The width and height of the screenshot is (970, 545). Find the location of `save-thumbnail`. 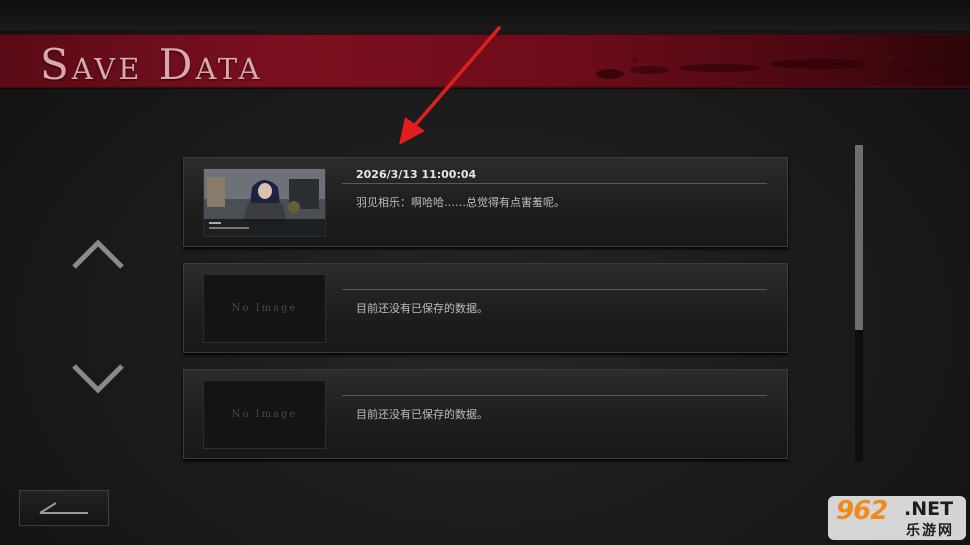

save-thumbnail is located at coordinates (264, 202).